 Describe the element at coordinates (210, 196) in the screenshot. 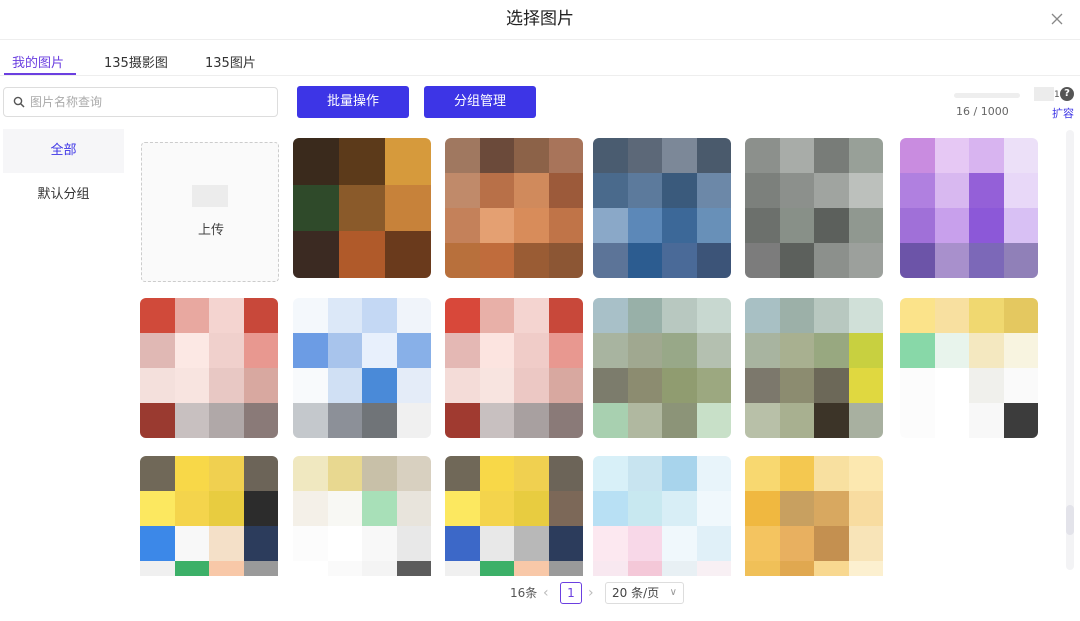

I see `upload-icon` at that location.